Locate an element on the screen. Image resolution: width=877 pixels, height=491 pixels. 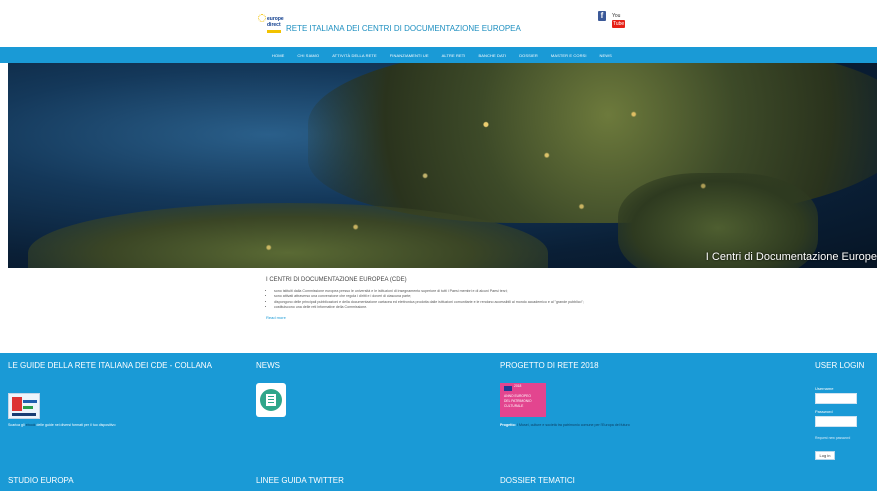
youtube-you-text: You is located at coordinates (616, 16).